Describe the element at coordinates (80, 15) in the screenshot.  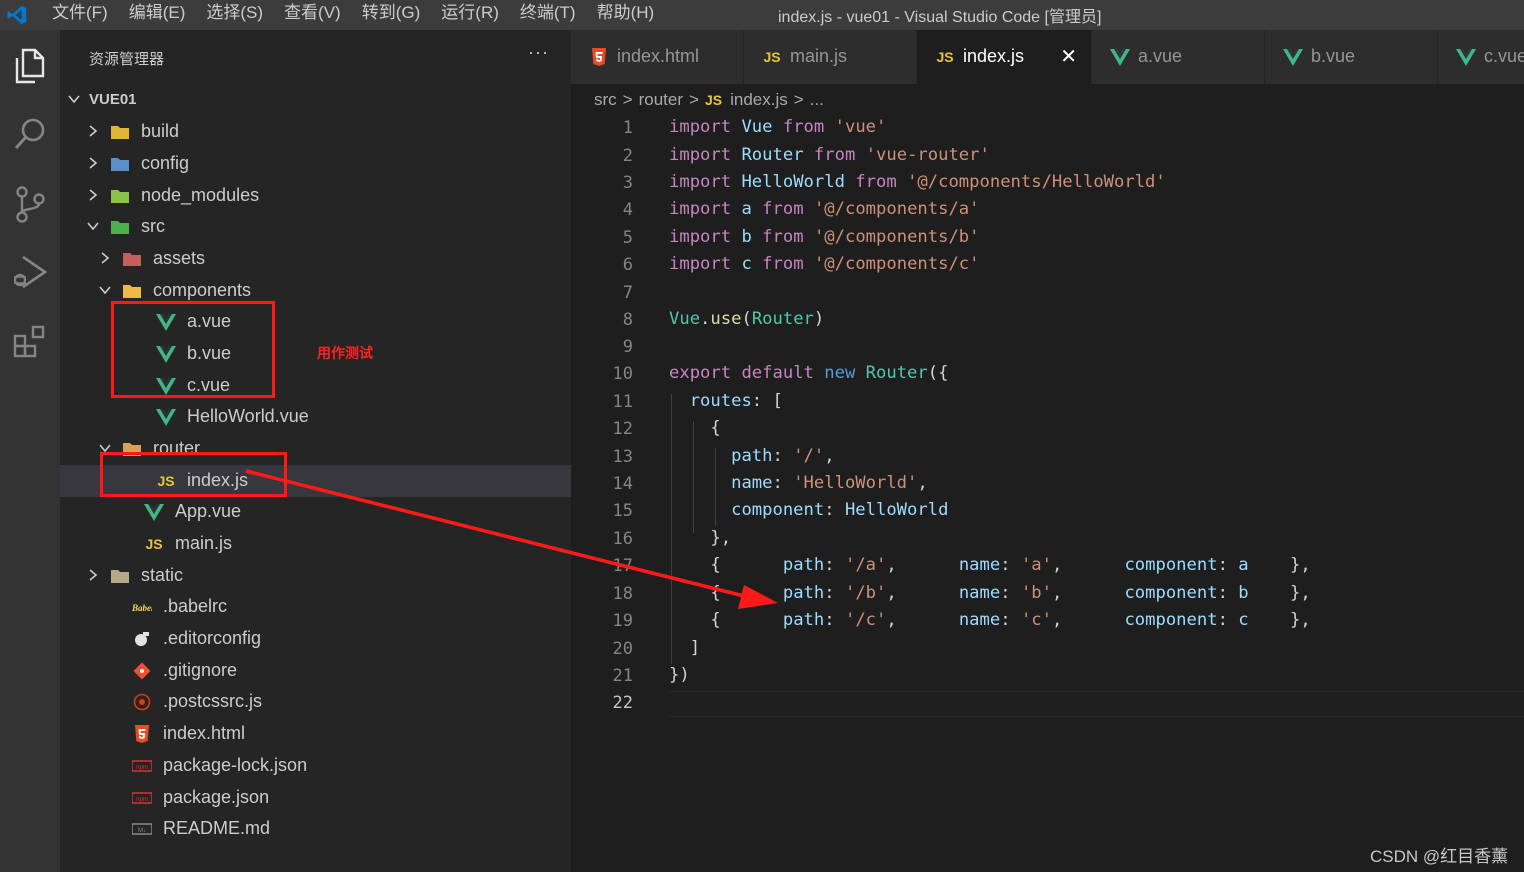
I see `menu-file: 文件(F)` at that location.